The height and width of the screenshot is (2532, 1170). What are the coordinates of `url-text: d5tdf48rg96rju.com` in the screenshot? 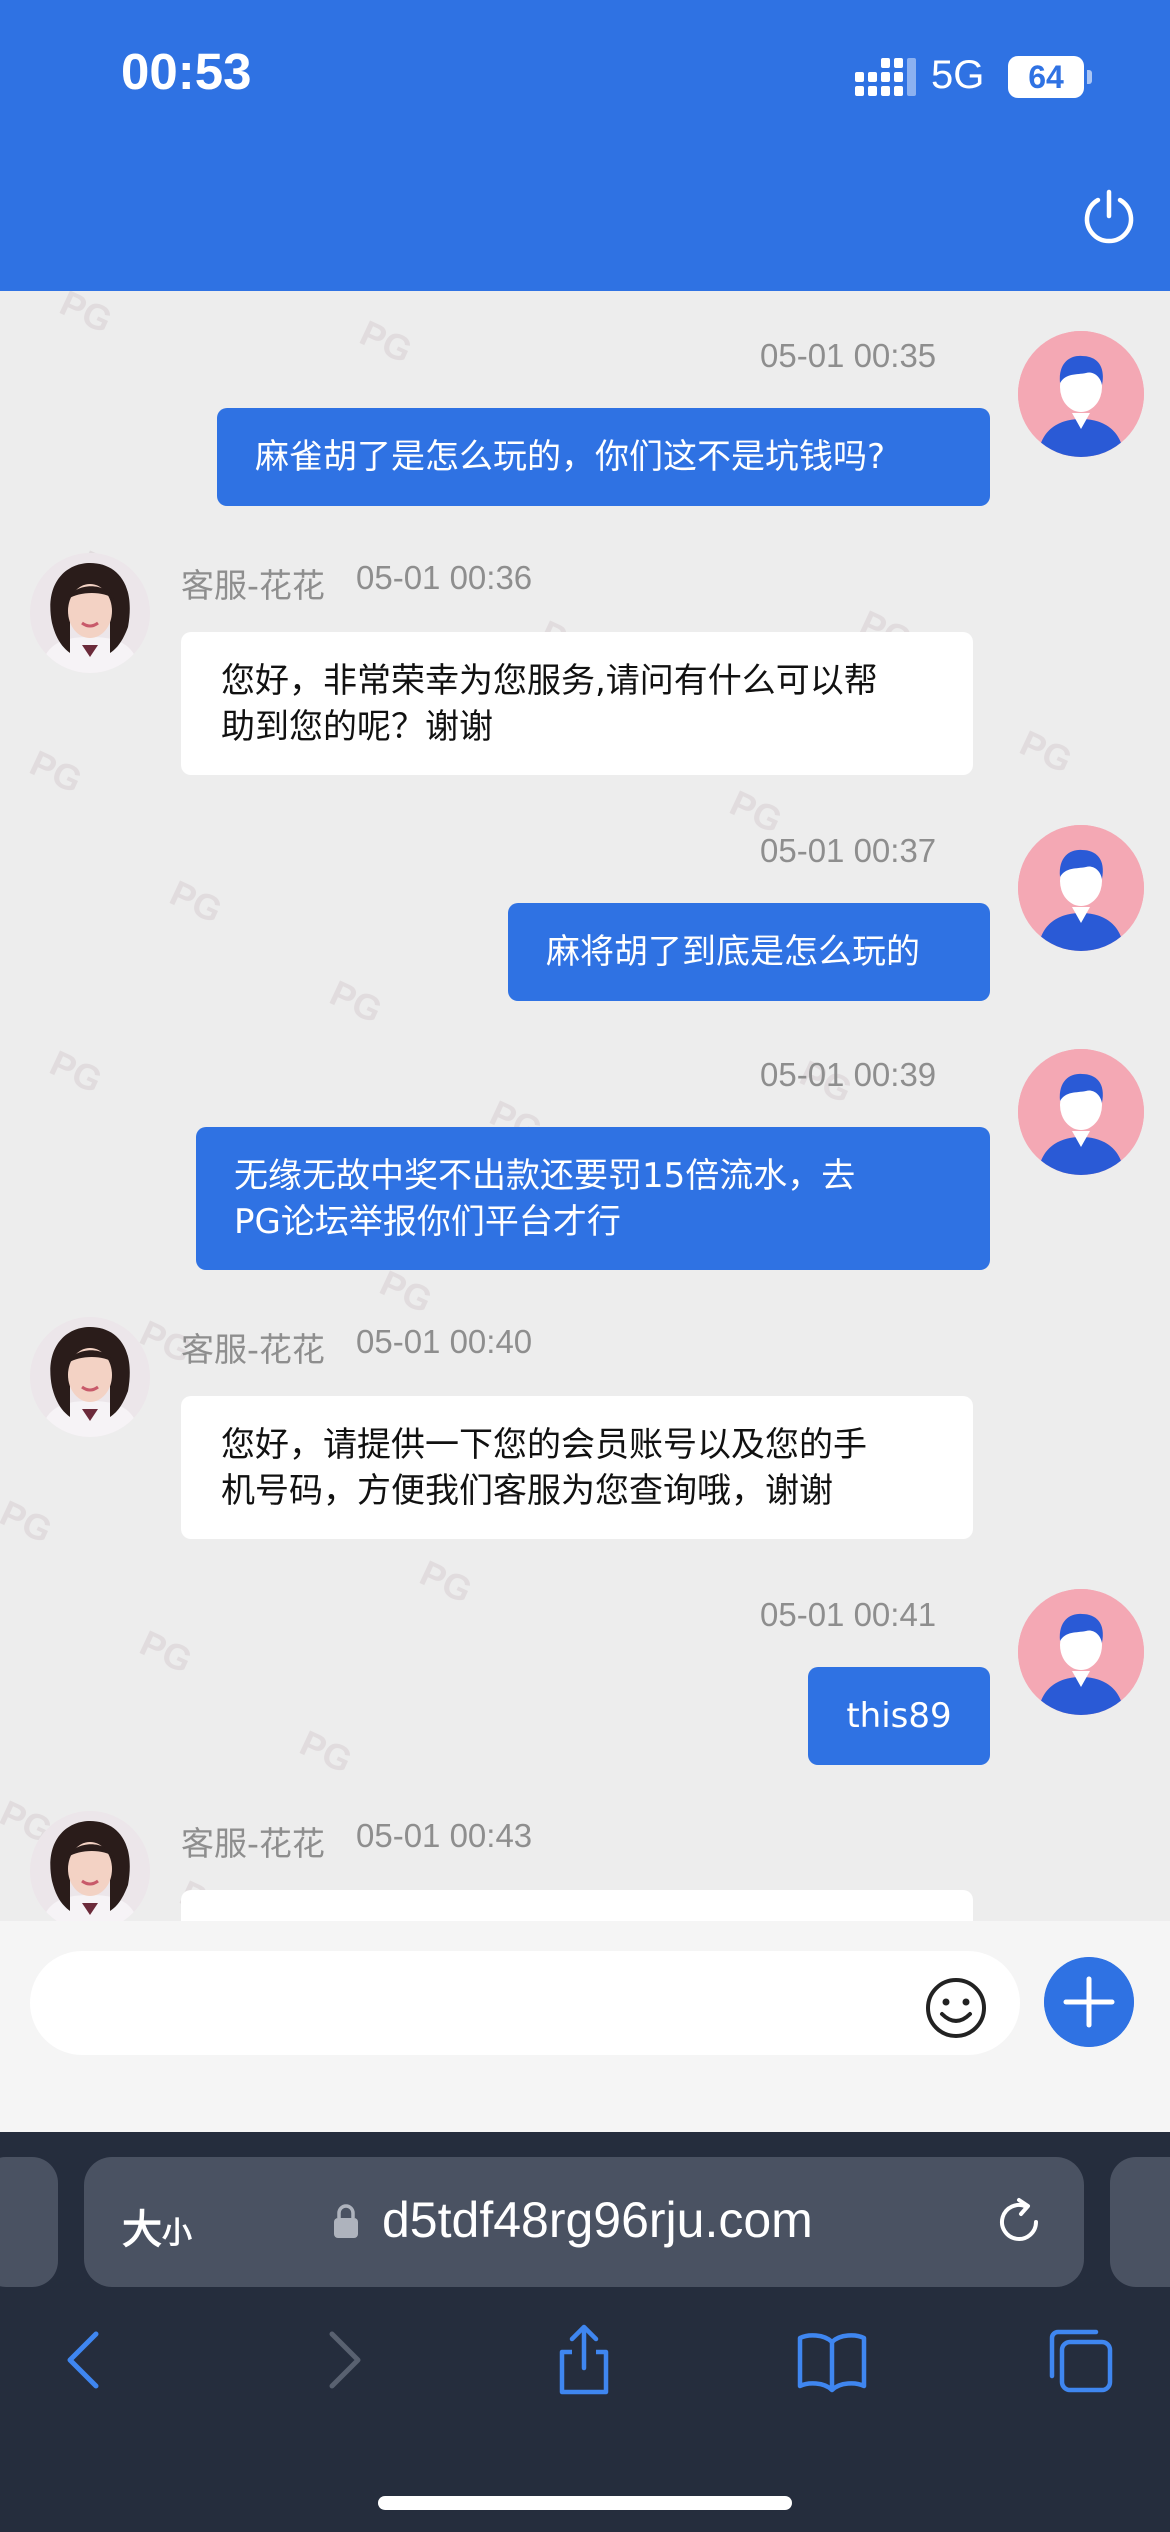 It's located at (597, 2220).